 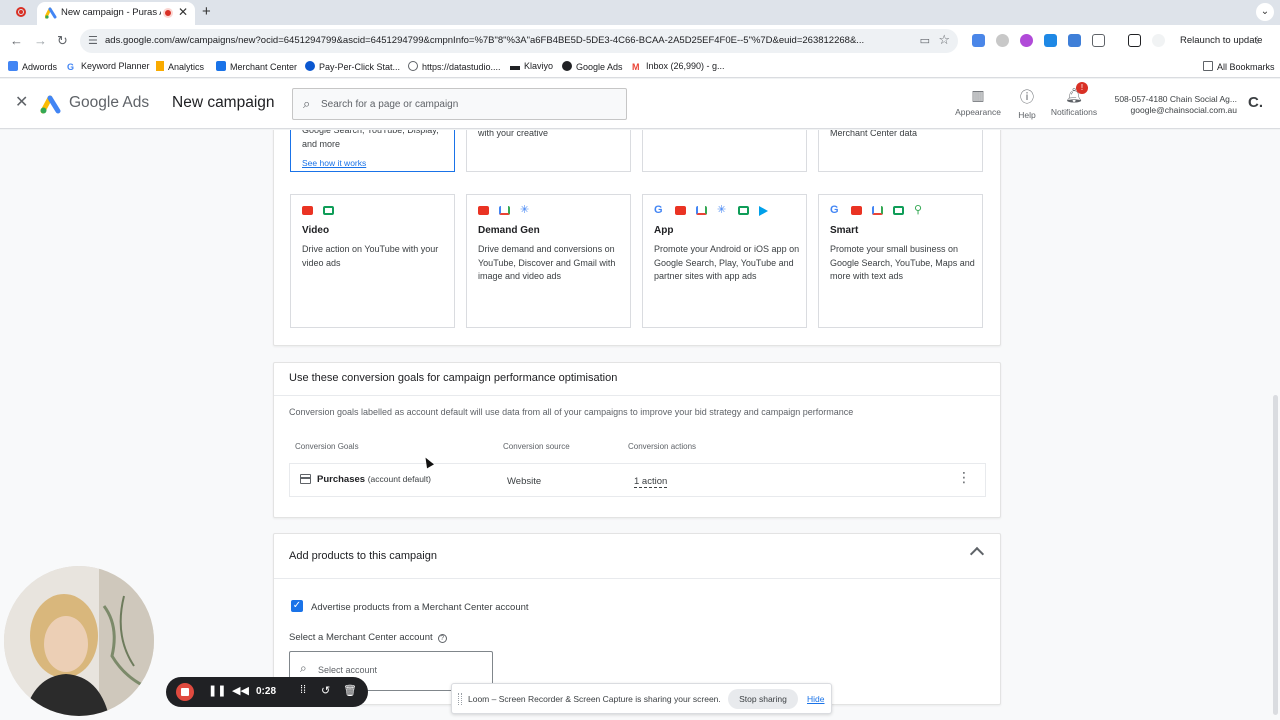 What do you see at coordinates (531, 66) in the screenshot?
I see `bookmark-item: Klaviyo` at bounding box center [531, 66].